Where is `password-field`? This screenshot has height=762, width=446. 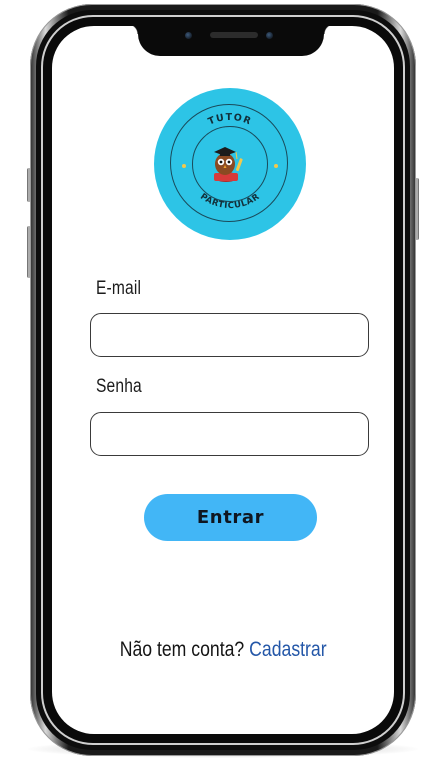 password-field is located at coordinates (229, 434).